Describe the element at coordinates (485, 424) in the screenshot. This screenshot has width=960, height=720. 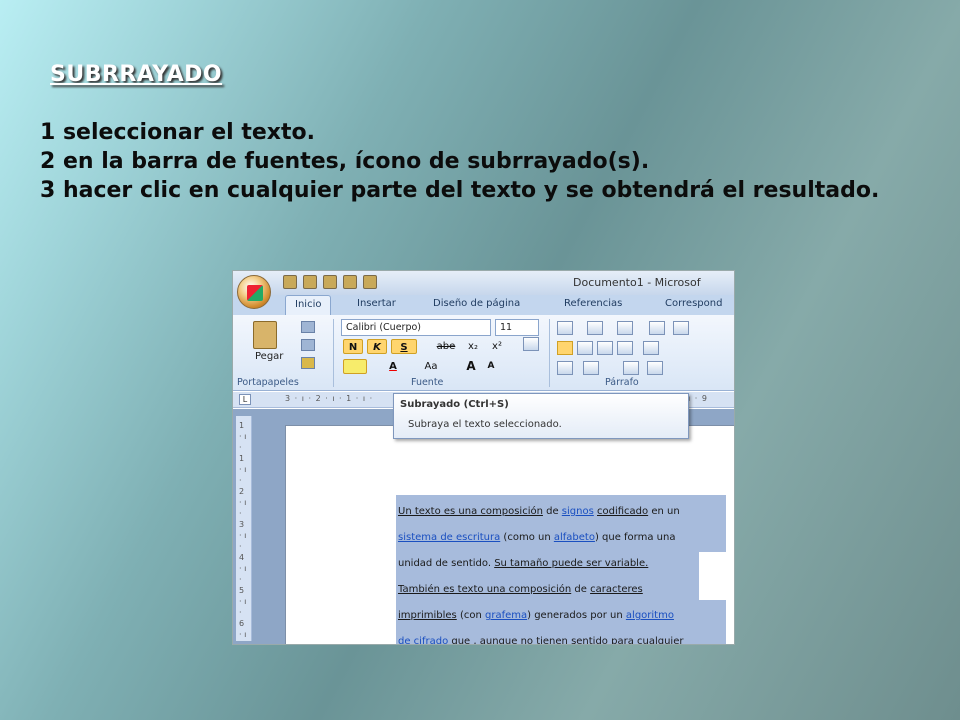
I see `tooltip-description: Subraya el texto seleccionado.` at that location.